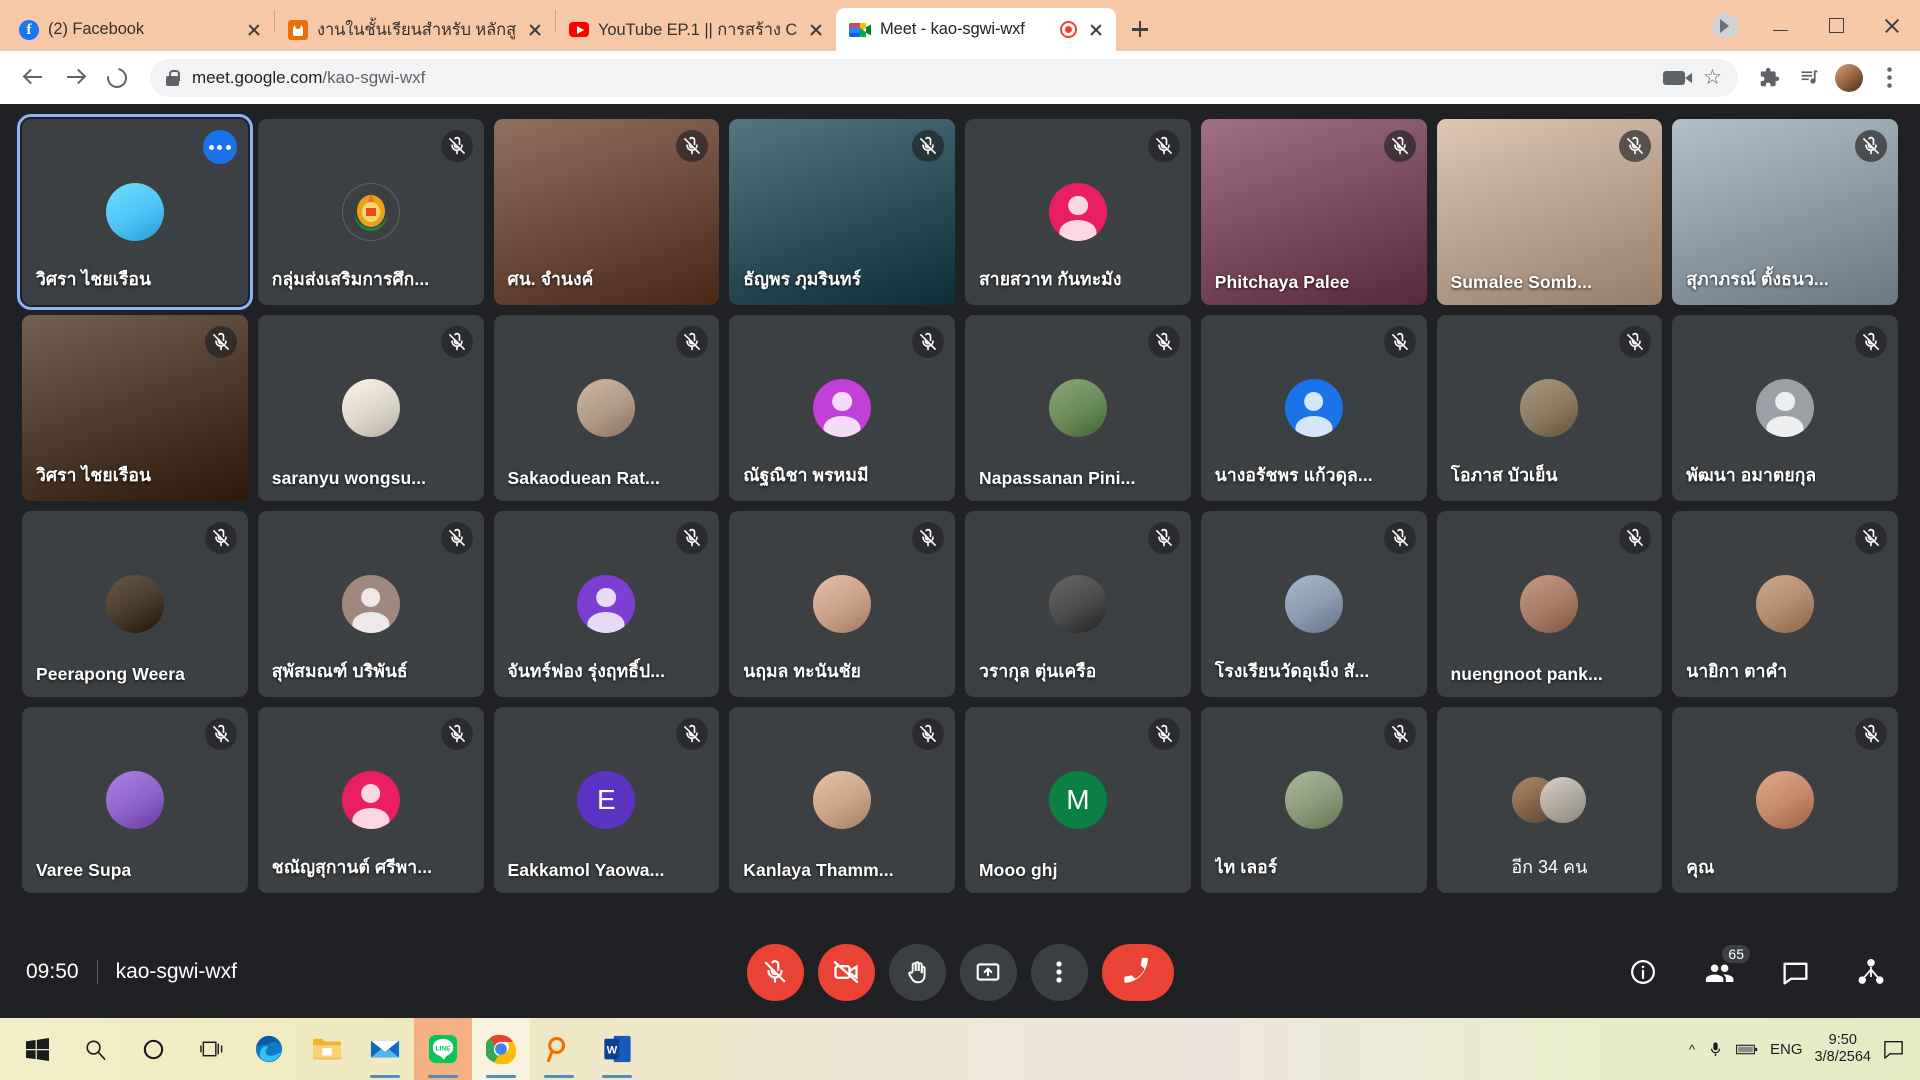  What do you see at coordinates (559, 1049) in the screenshot?
I see `magnifier-orange-icon` at bounding box center [559, 1049].